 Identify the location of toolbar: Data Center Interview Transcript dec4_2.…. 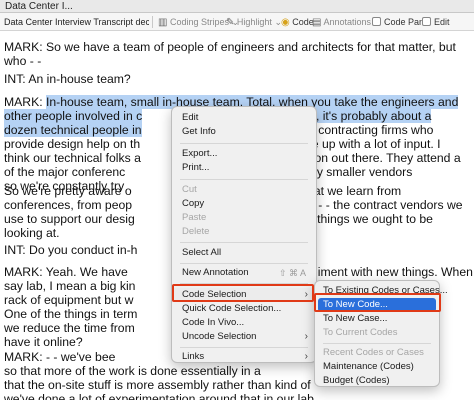
(237, 22).